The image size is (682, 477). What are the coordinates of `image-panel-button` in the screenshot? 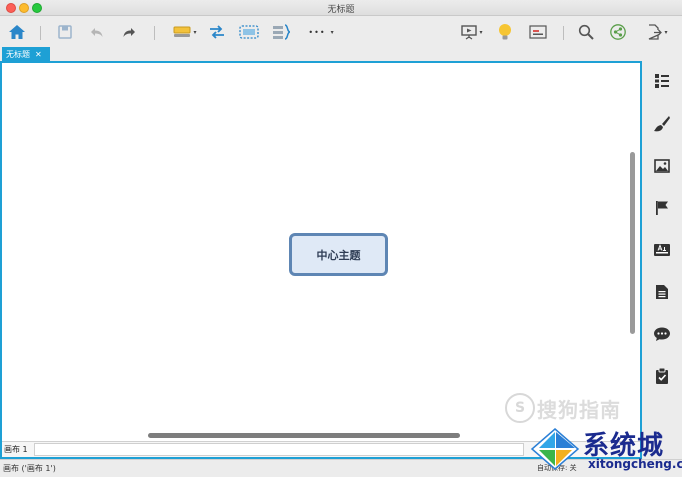 It's located at (662, 166).